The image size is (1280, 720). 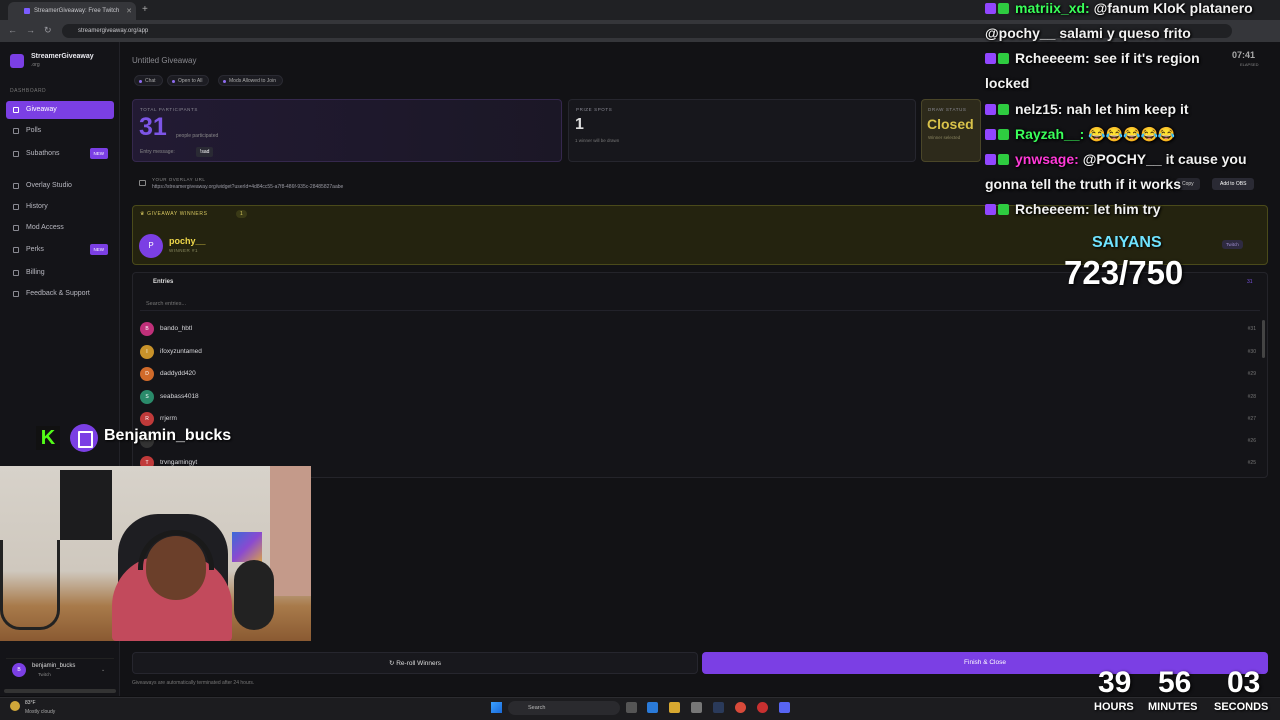 I want to click on sidebar-item-overlay-studio: Overlay Studio, so click(x=60, y=186).